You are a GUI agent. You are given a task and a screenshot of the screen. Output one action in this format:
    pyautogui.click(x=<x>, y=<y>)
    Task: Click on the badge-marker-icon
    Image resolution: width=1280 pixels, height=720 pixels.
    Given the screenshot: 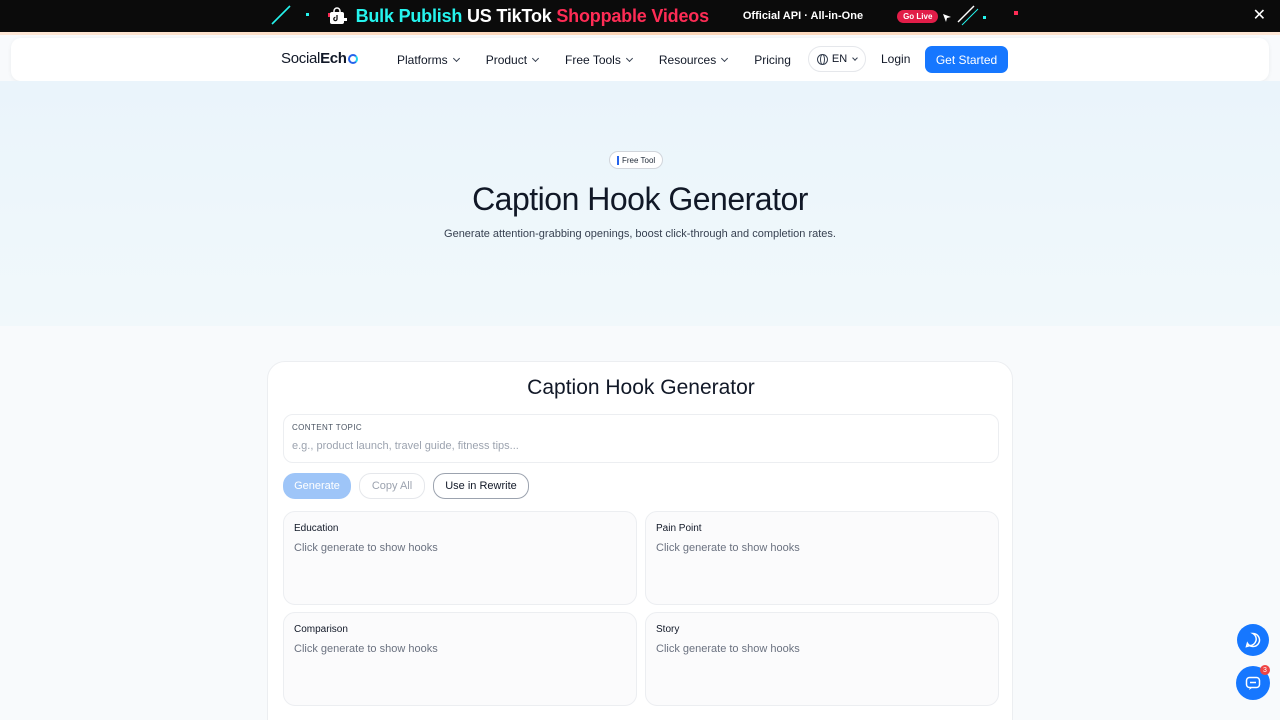 What is the action you would take?
    pyautogui.click(x=618, y=160)
    